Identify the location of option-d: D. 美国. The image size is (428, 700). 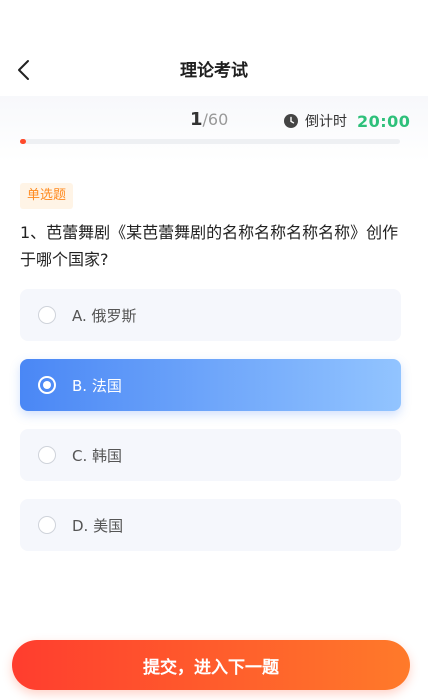
(210, 525).